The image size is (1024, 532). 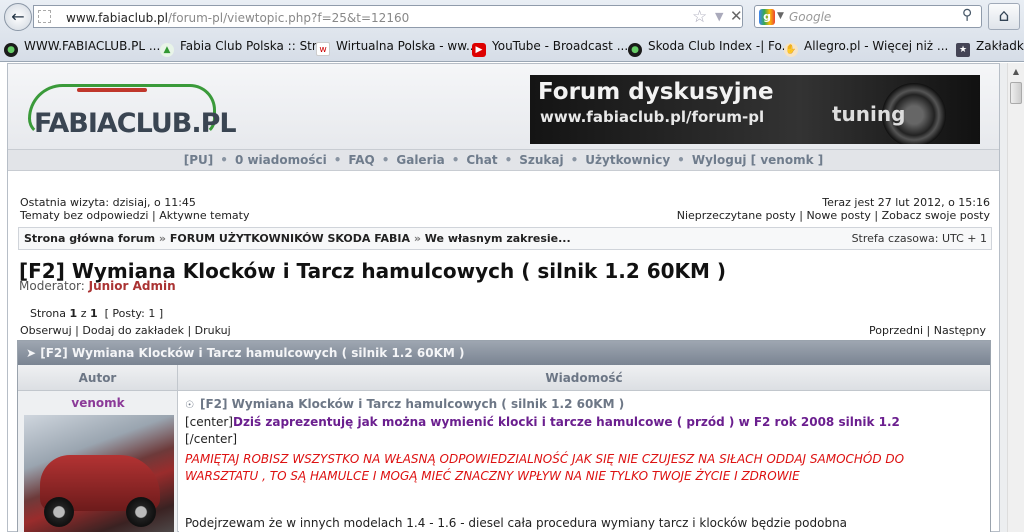 What do you see at coordinates (361, 160) in the screenshot?
I see `nav-faq: FAQ` at bounding box center [361, 160].